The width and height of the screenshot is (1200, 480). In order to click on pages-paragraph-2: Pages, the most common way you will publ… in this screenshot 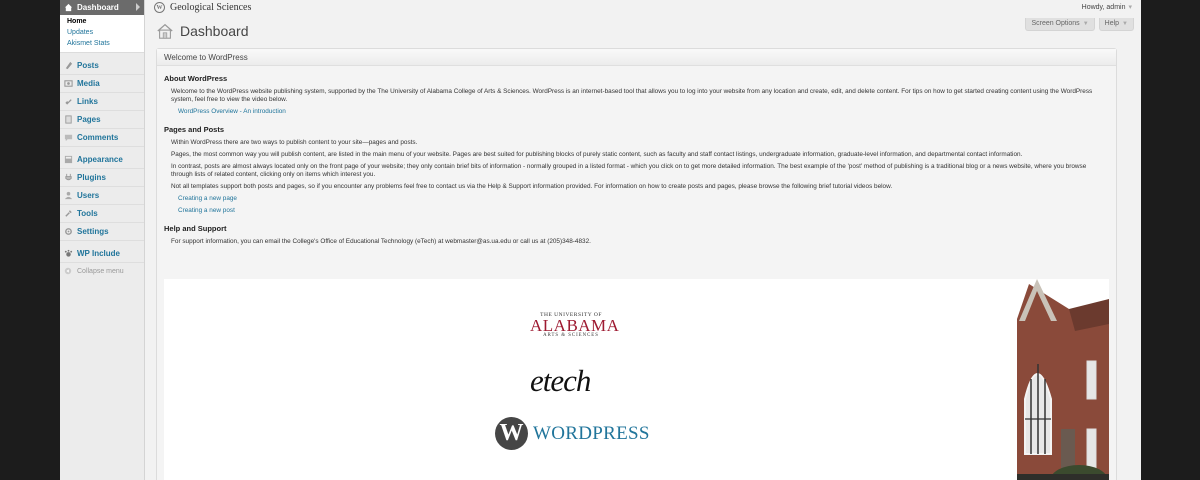, I will do `click(597, 154)`.